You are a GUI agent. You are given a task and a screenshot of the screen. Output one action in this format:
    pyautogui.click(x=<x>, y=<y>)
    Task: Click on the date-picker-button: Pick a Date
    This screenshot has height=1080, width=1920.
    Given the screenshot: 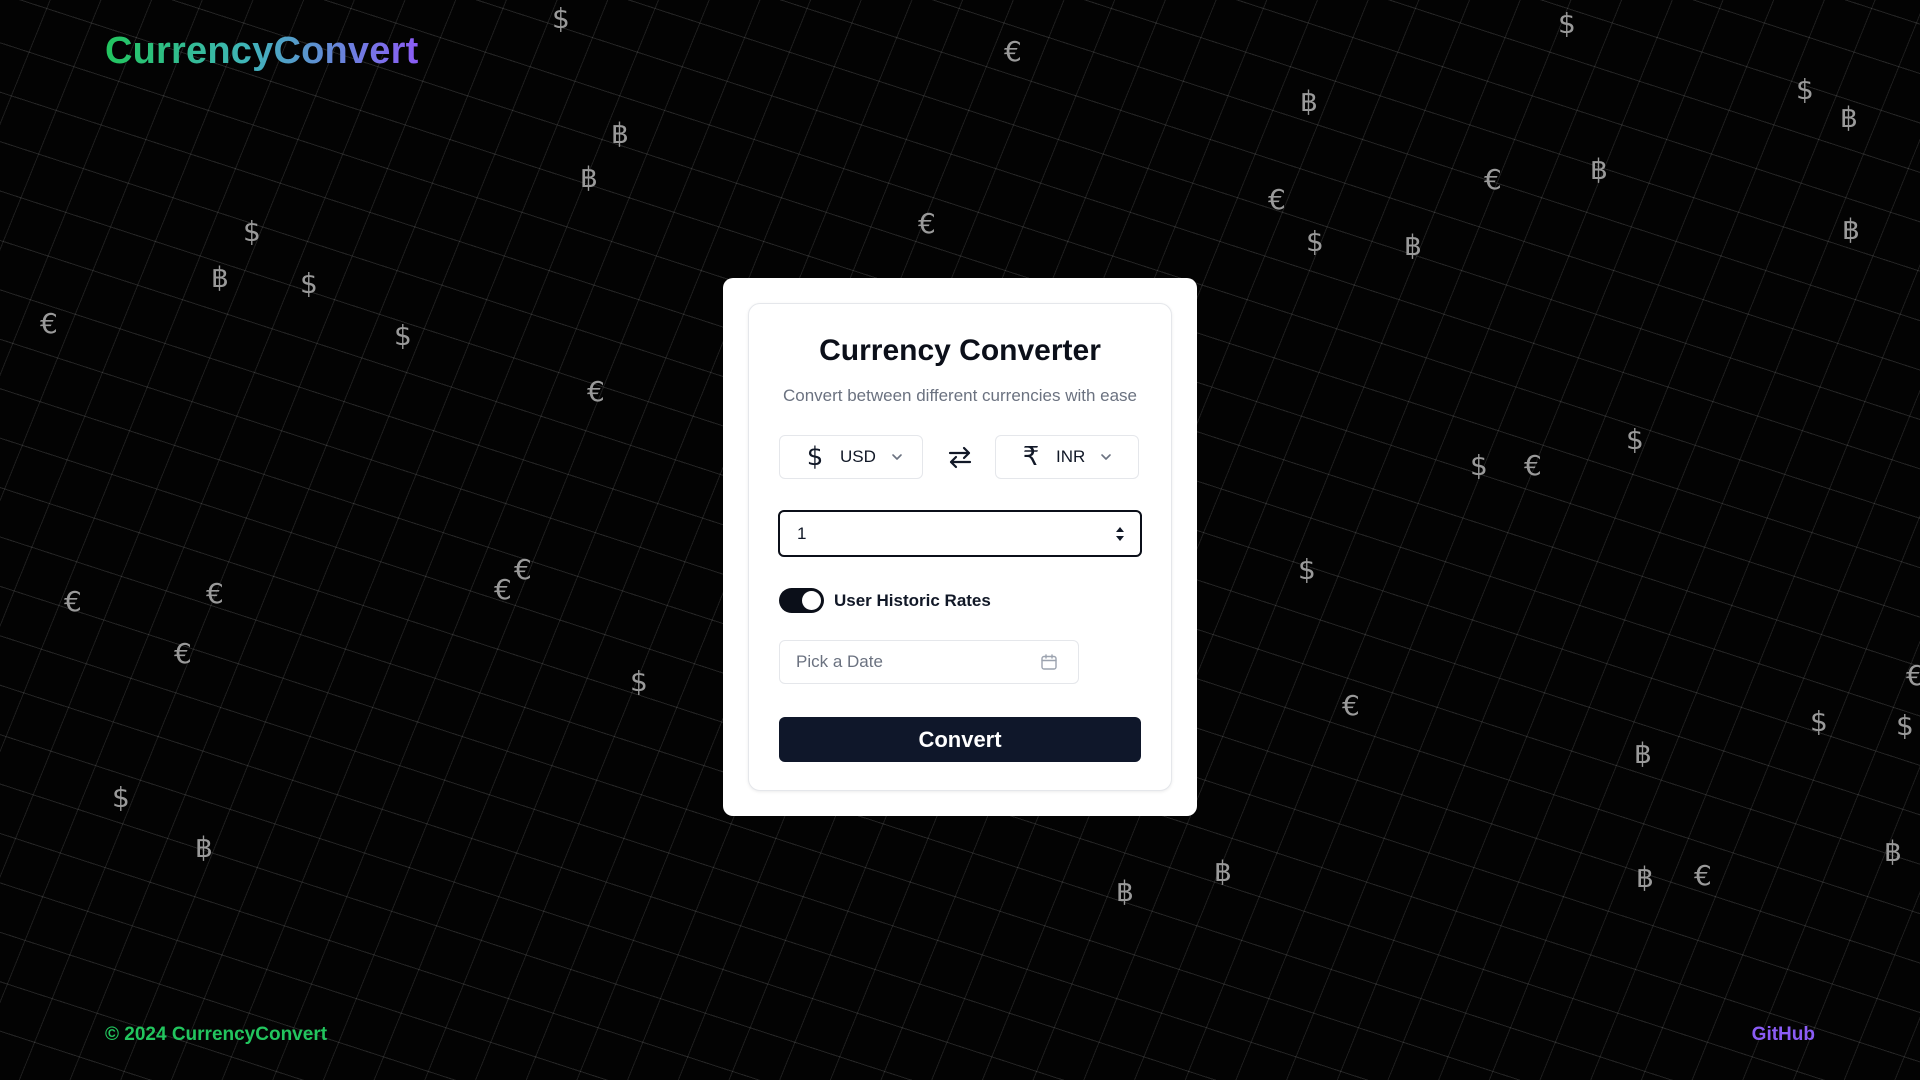 What is the action you would take?
    pyautogui.click(x=929, y=662)
    